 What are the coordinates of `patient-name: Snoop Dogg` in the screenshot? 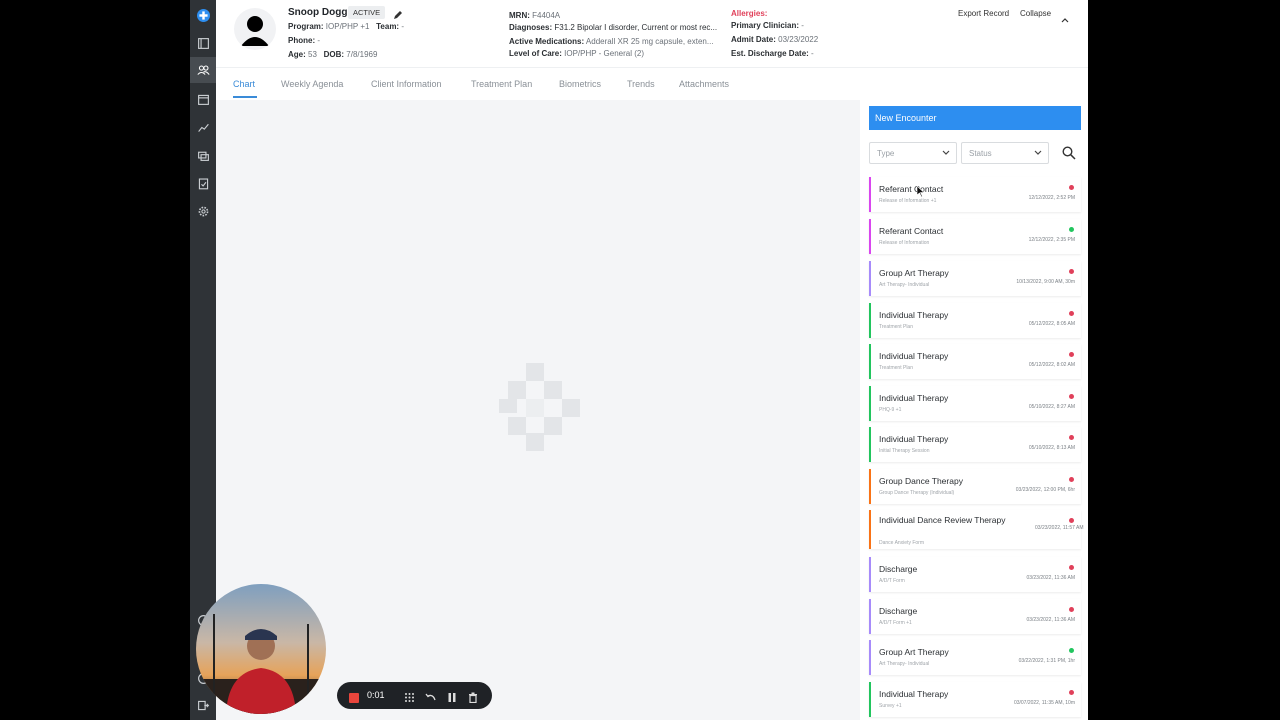 It's located at (318, 12).